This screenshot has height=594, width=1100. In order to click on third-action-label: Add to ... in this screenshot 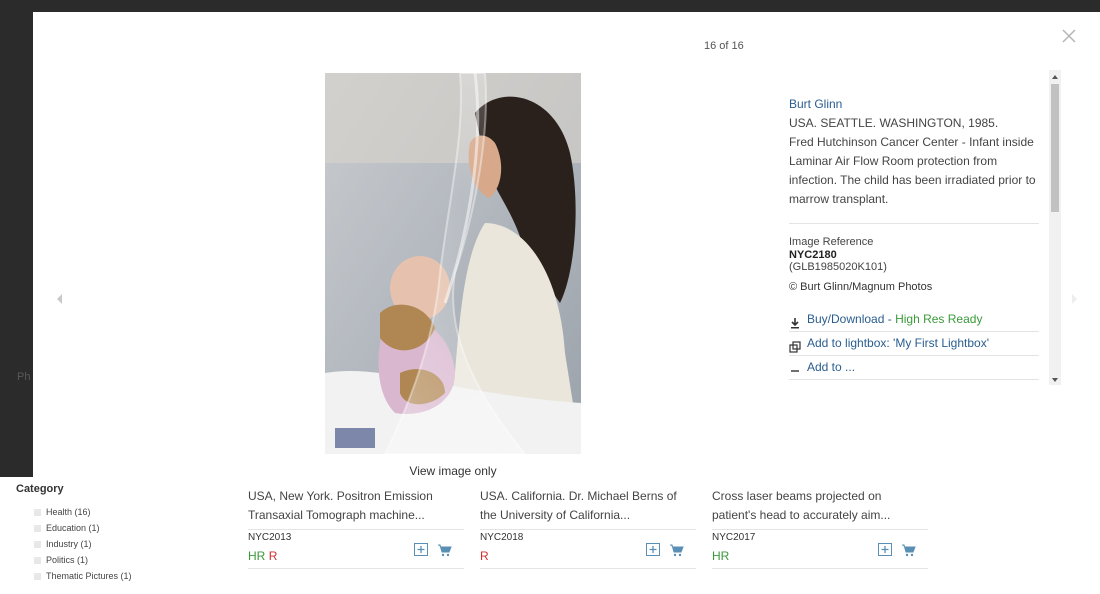, I will do `click(831, 367)`.